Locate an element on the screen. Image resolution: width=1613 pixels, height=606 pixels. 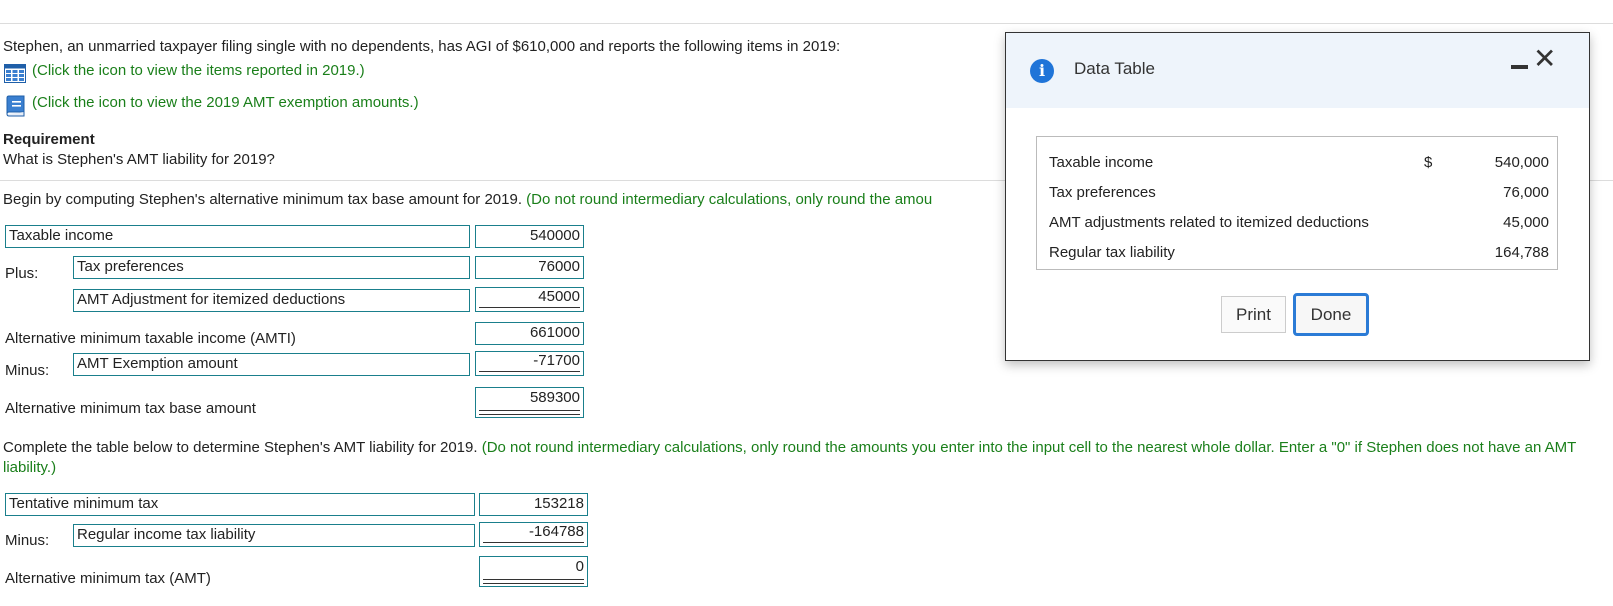
row-value: 164,788 is located at coordinates (1521, 252).